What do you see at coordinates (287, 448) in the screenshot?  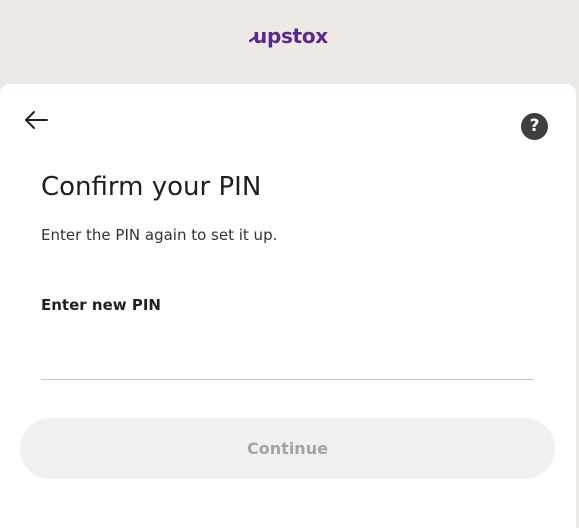 I see `continue-button: Continue` at bounding box center [287, 448].